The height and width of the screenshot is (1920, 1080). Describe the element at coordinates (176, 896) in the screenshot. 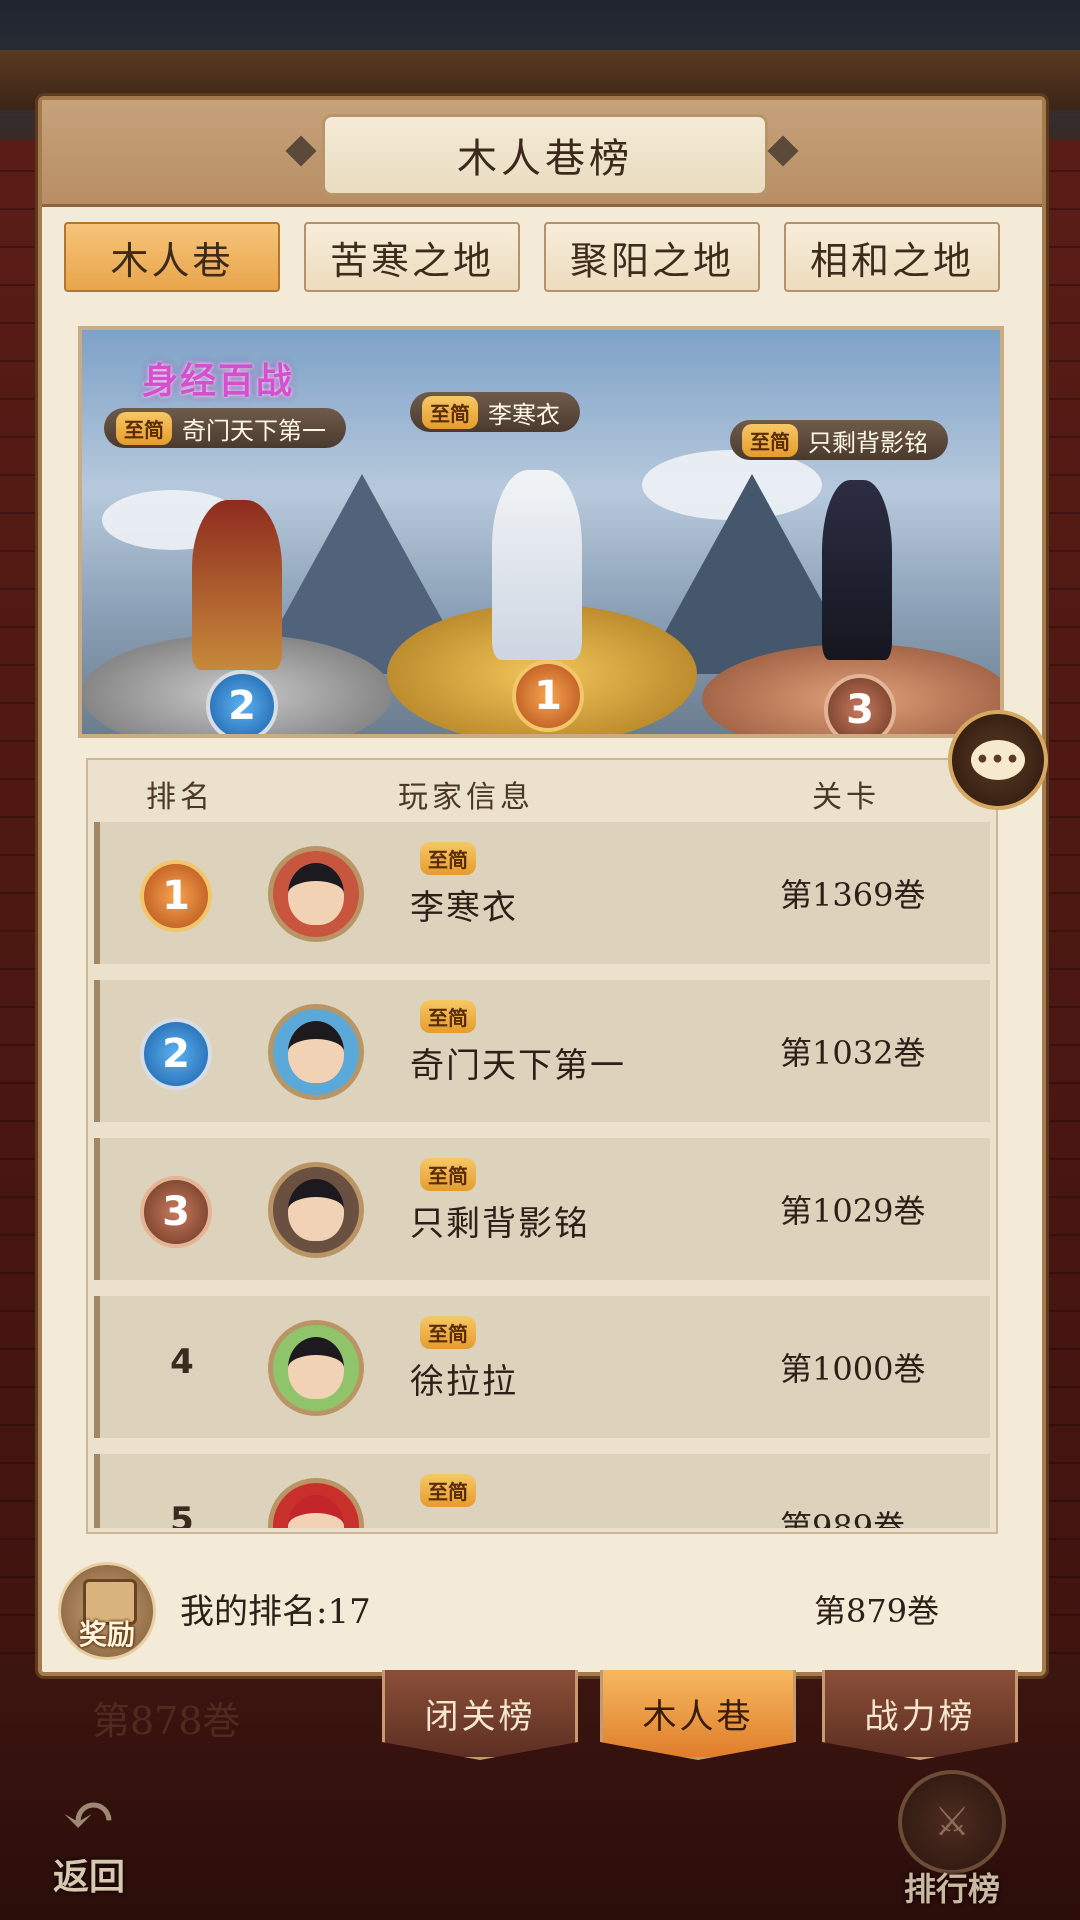

I see `rank-1-medal-icon: 1` at that location.